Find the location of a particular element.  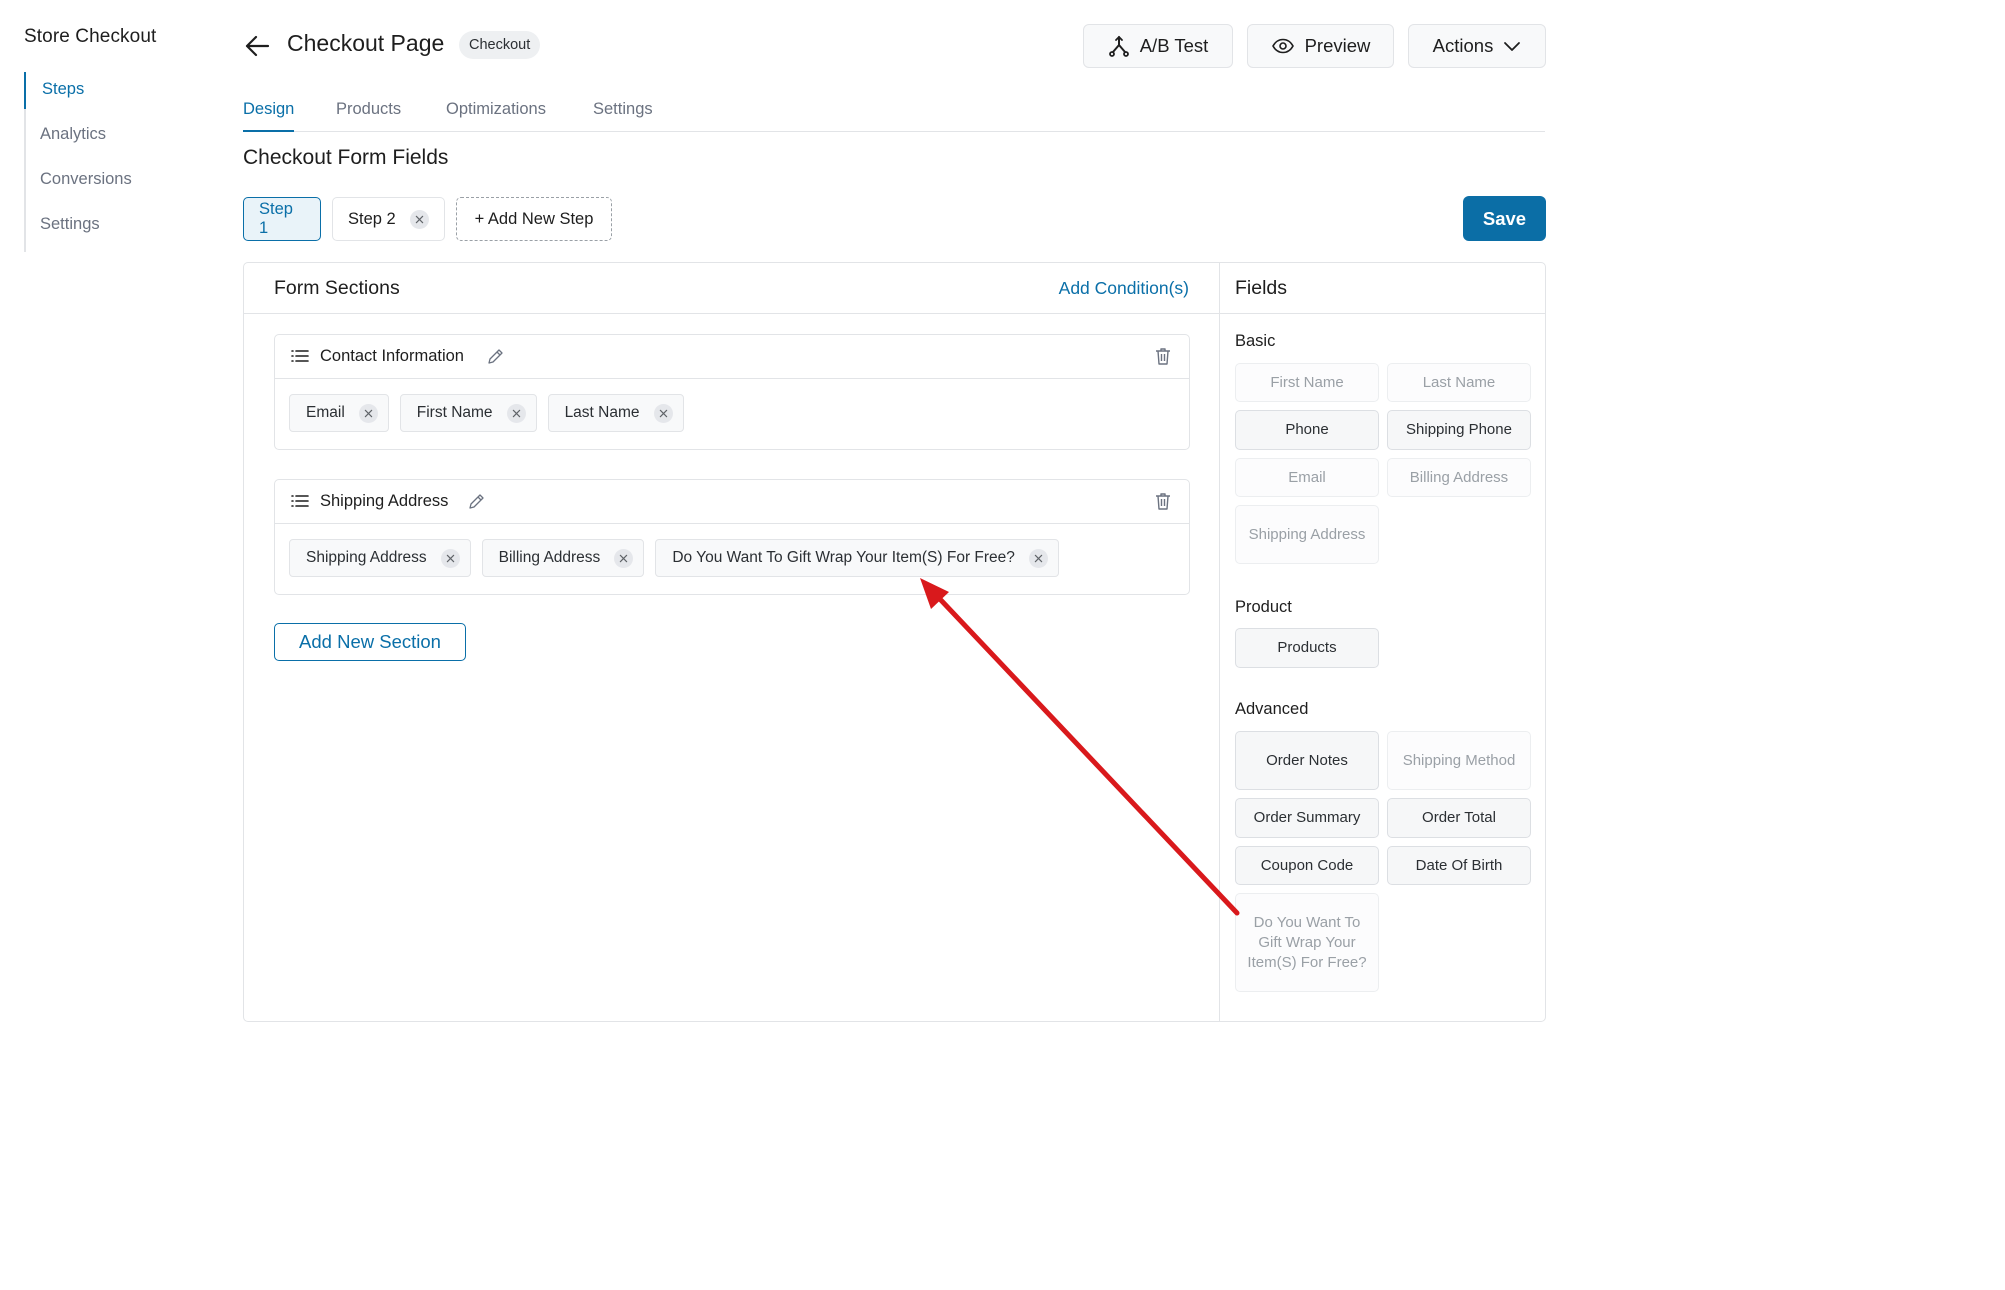

preview-label: Preview is located at coordinates (1337, 45).